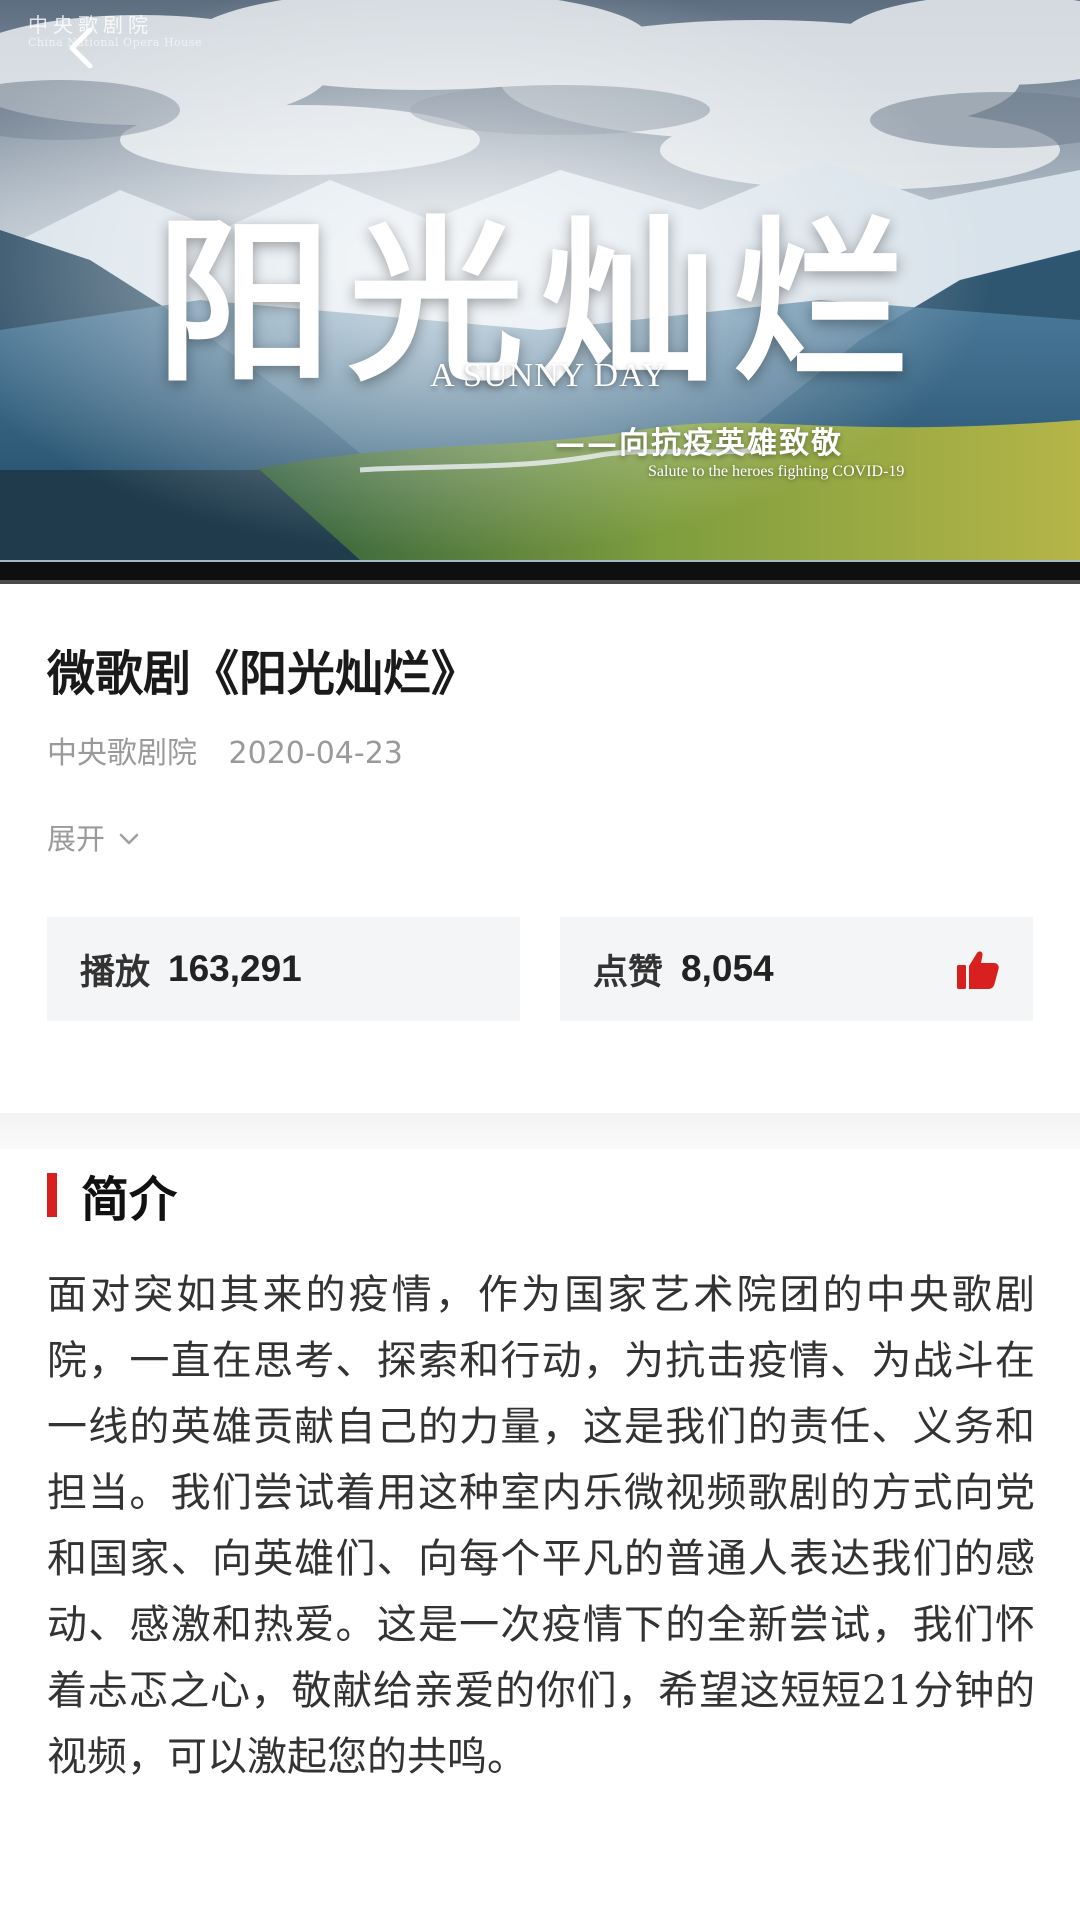  I want to click on likes-value: 8,054, so click(727, 968).